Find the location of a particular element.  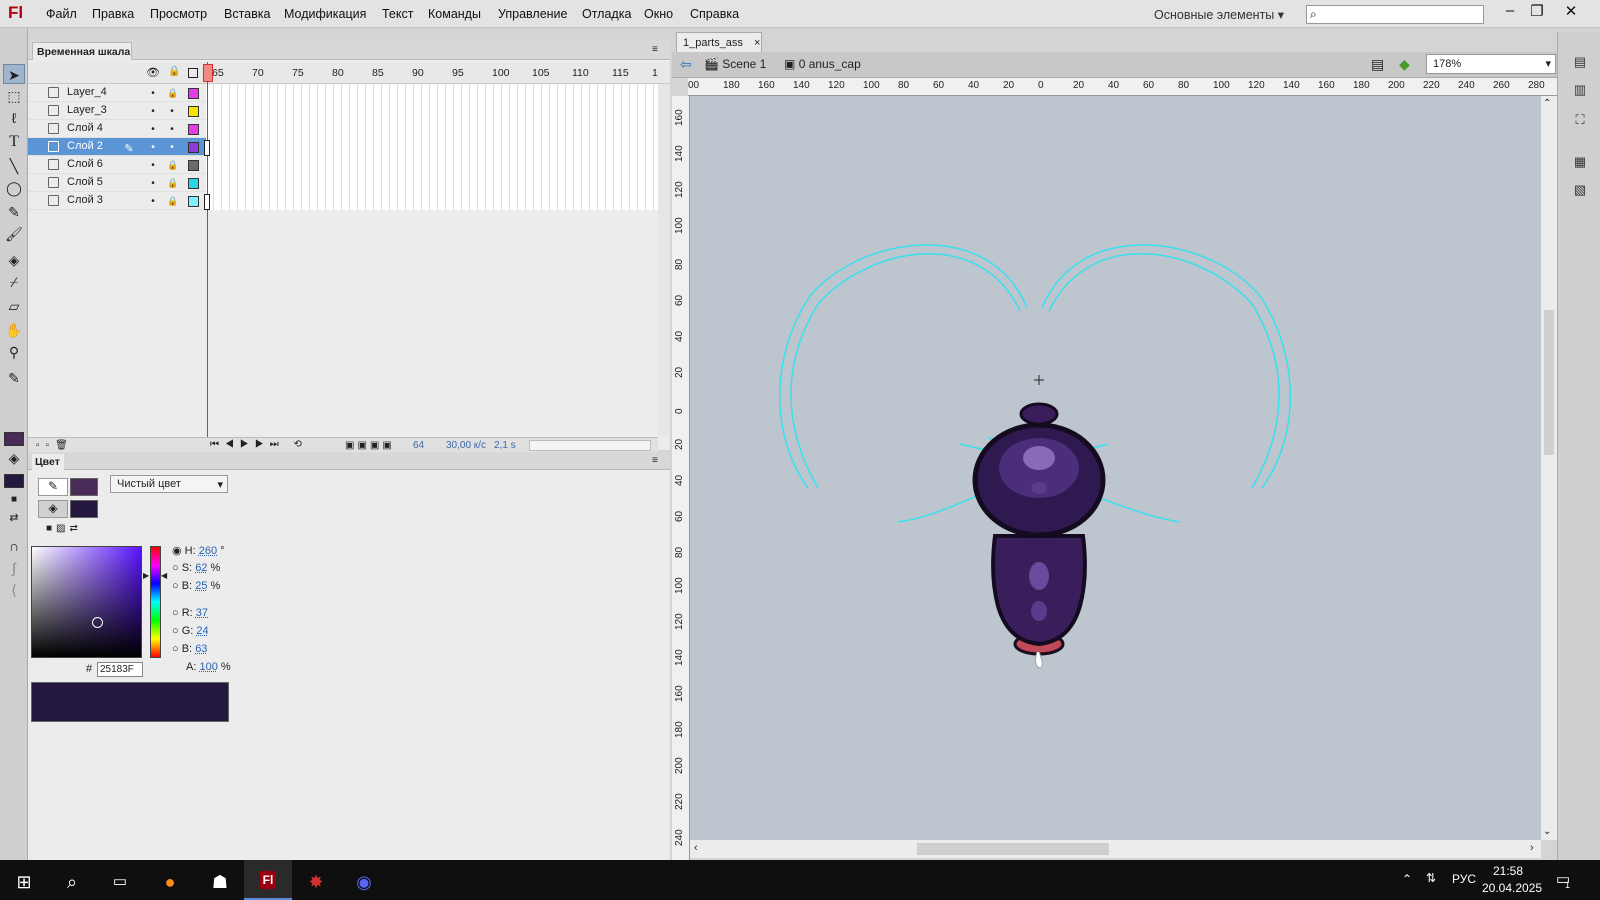

scene-breadcrumb: 🎬 Scene 1 is located at coordinates (735, 64).